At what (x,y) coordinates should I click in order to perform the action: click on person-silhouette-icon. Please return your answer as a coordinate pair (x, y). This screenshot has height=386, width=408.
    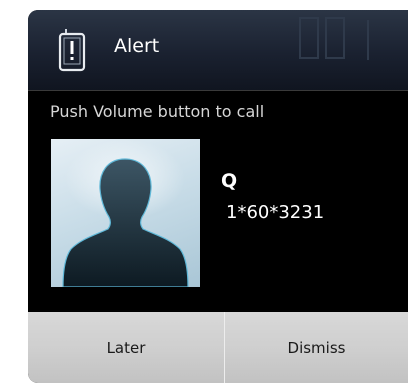
    Looking at the image, I should click on (125, 213).